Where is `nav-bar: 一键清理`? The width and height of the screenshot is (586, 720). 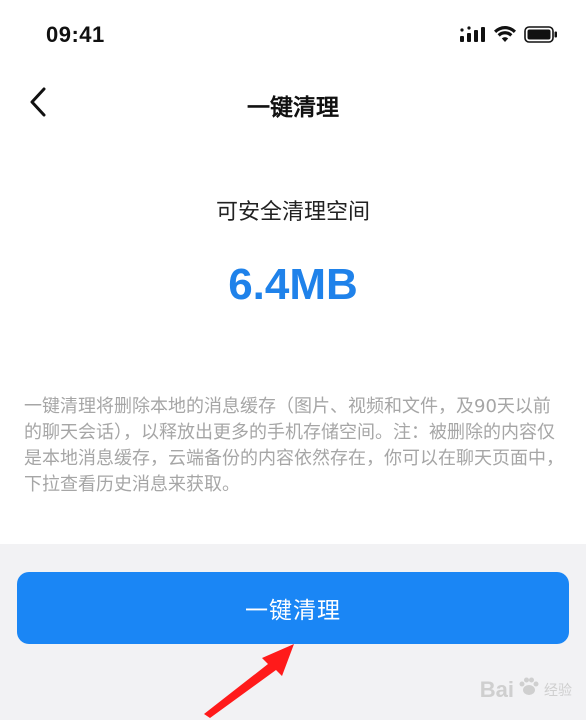 nav-bar: 一键清理 is located at coordinates (293, 104).